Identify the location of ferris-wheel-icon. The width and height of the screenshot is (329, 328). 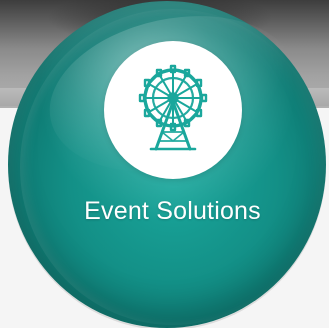
(173, 107).